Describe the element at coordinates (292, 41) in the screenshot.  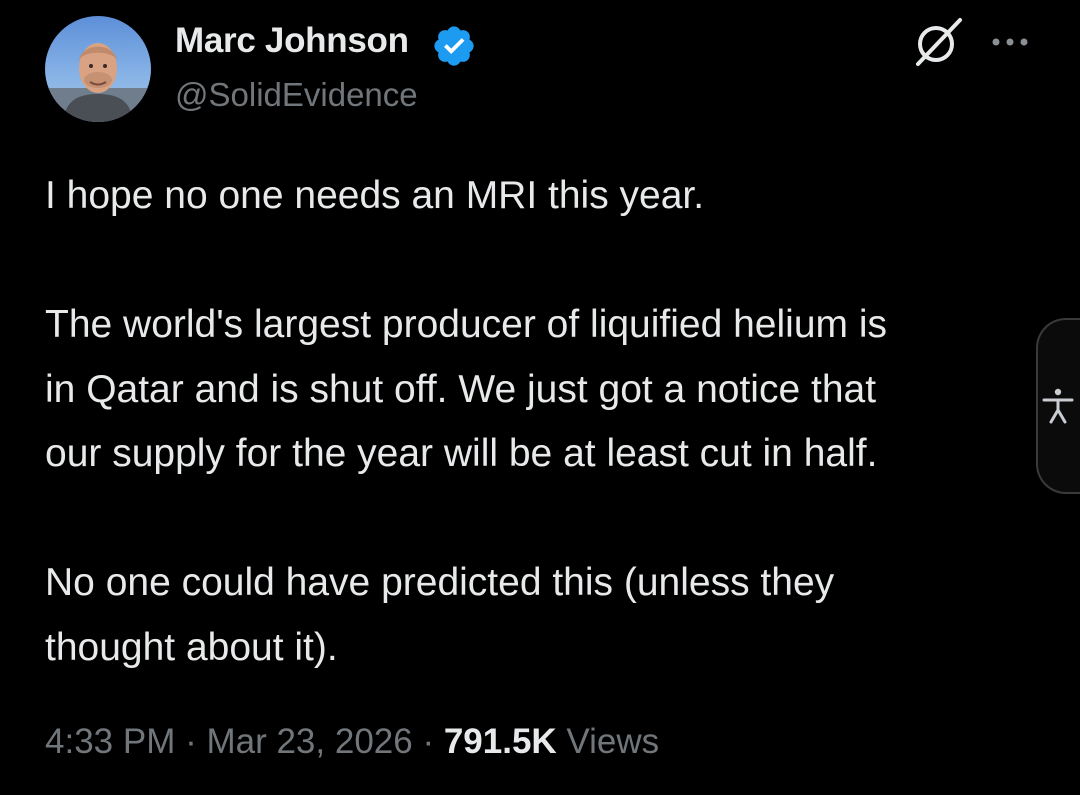
I see `author-display-name: Marc Johnson` at that location.